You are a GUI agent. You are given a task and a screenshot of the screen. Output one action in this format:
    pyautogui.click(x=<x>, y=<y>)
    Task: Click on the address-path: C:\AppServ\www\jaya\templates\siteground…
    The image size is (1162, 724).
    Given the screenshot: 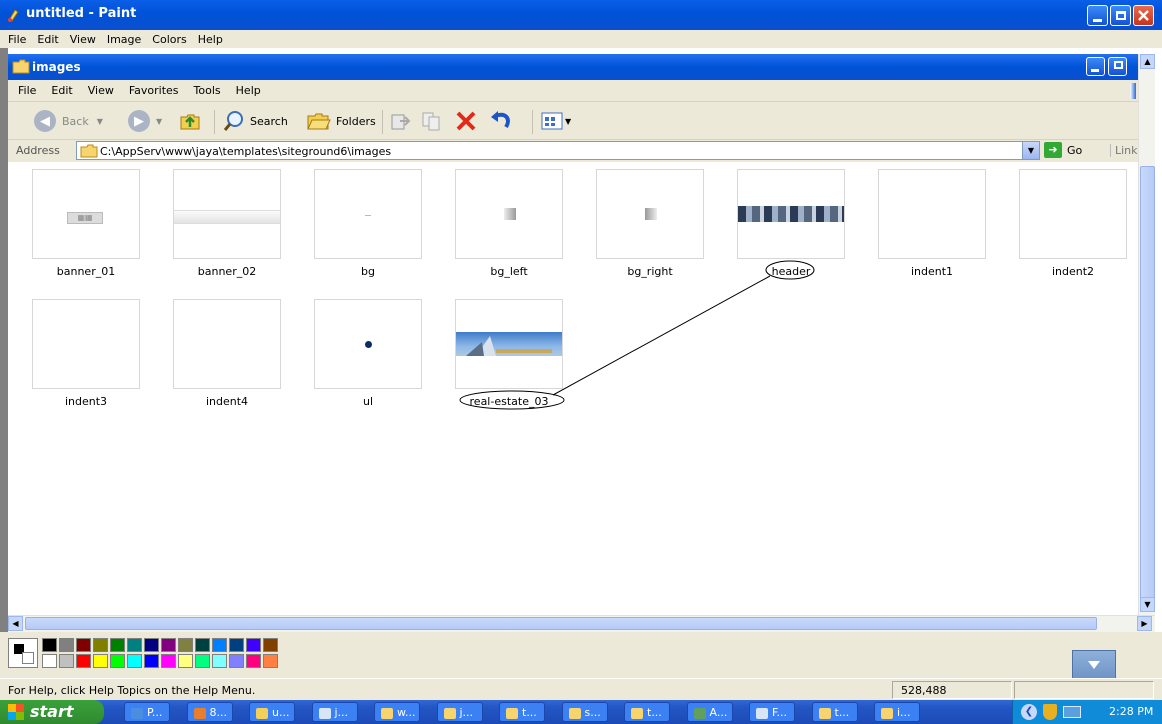 What is the action you would take?
    pyautogui.click(x=246, y=151)
    